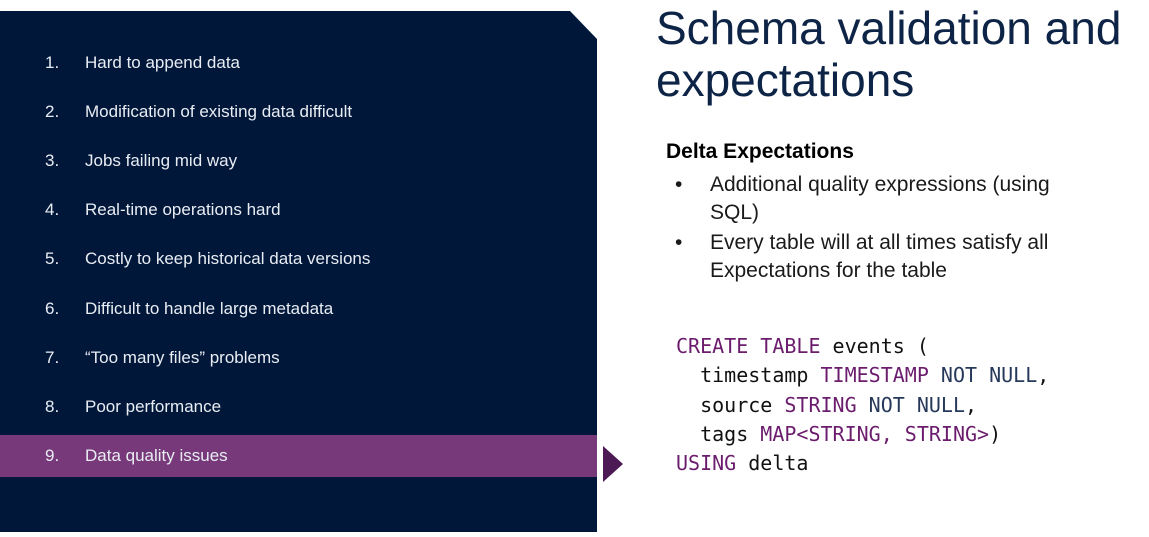 Image resolution: width=1149 pixels, height=537 pixels. Describe the element at coordinates (182, 357) in the screenshot. I see `list-item-label: “Too many files” problems` at that location.